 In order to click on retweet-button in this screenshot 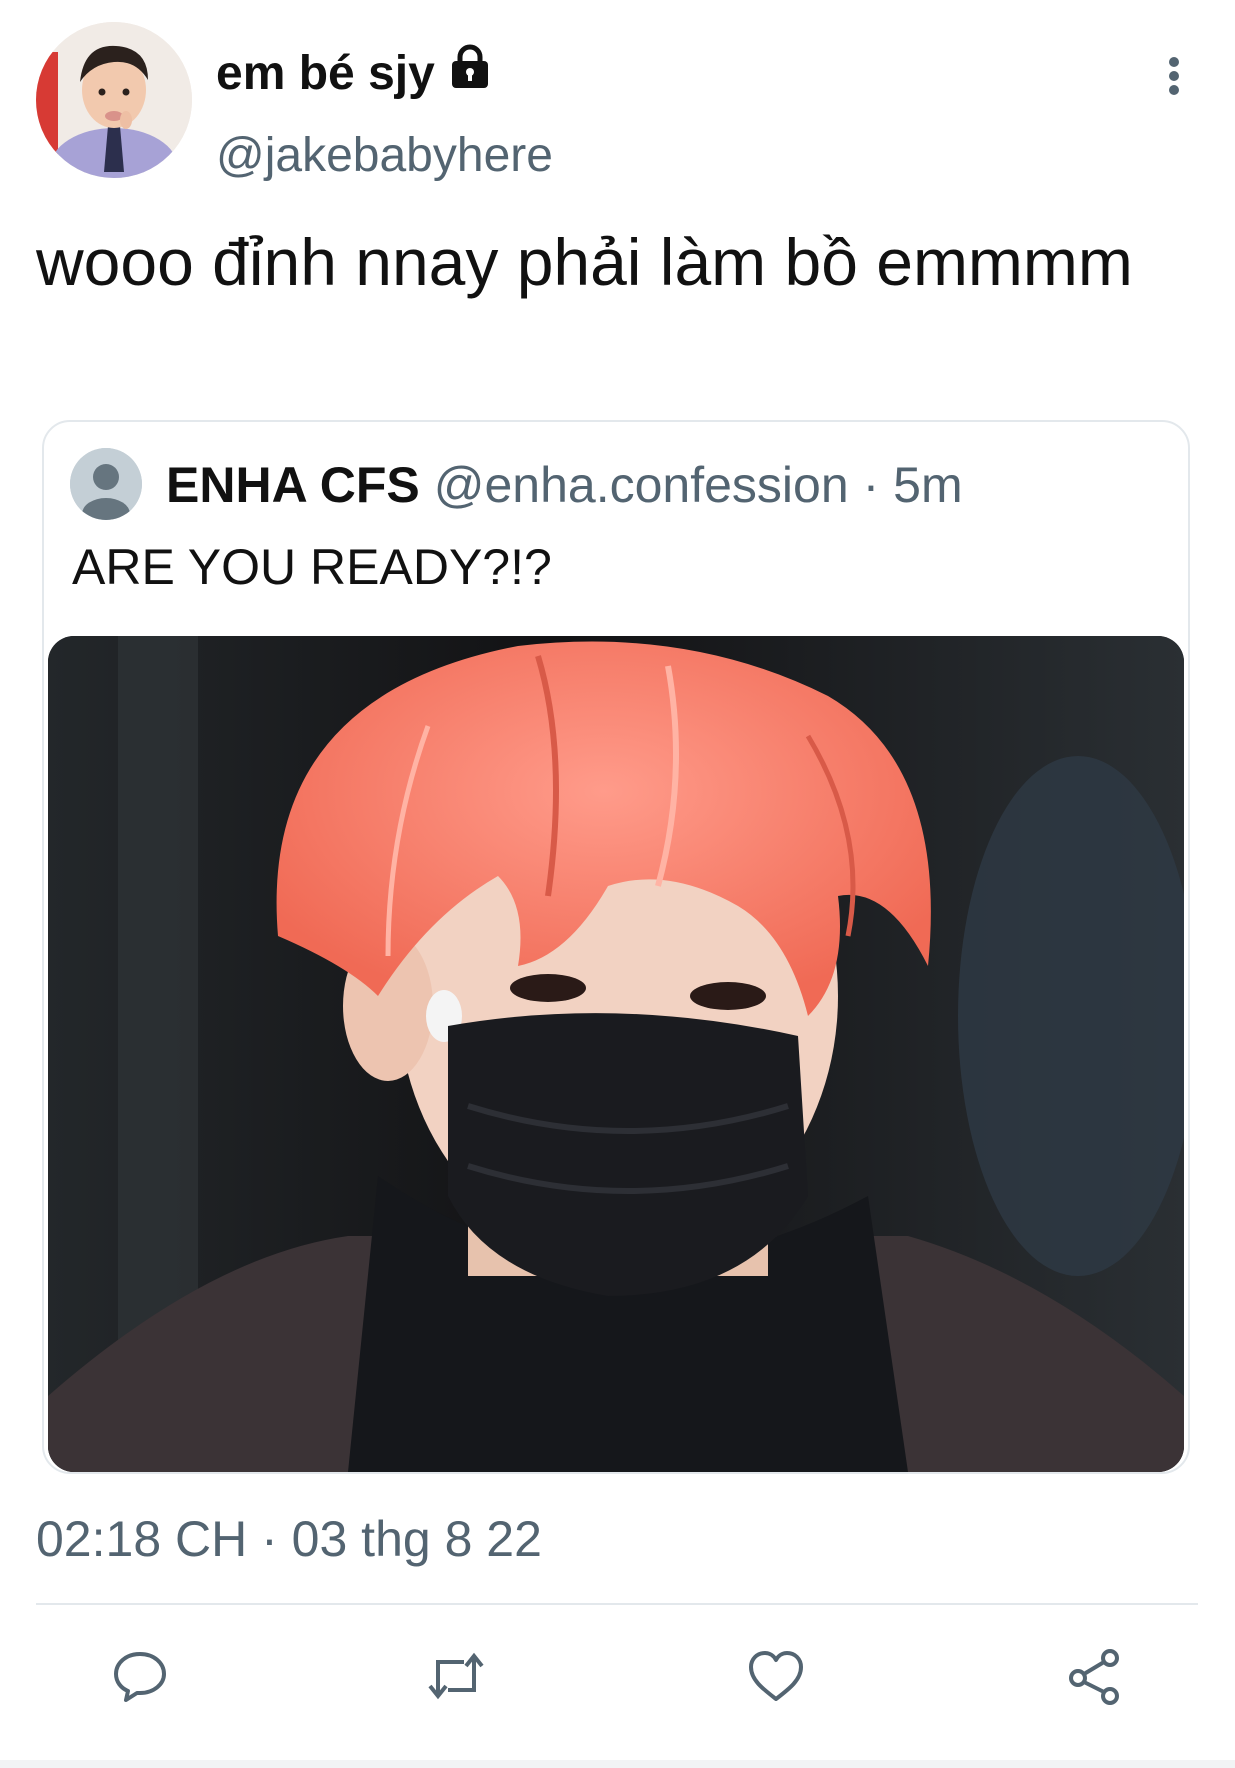, I will do `click(456, 1676)`.